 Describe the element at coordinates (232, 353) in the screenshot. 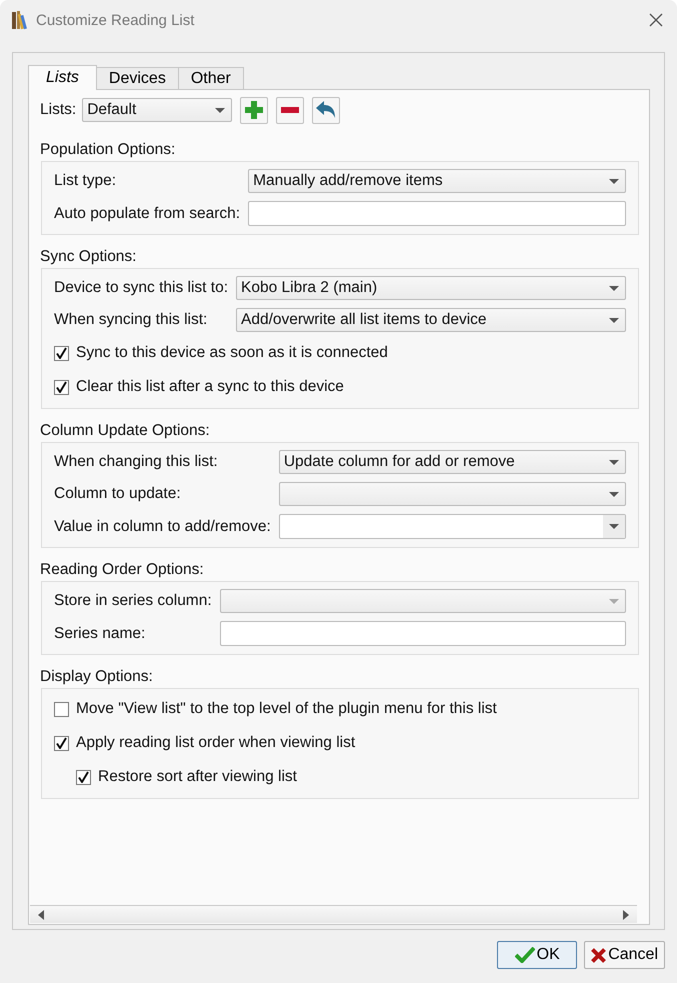

I see `checkbox-label: Sync to this device as soon as it is connected` at that location.